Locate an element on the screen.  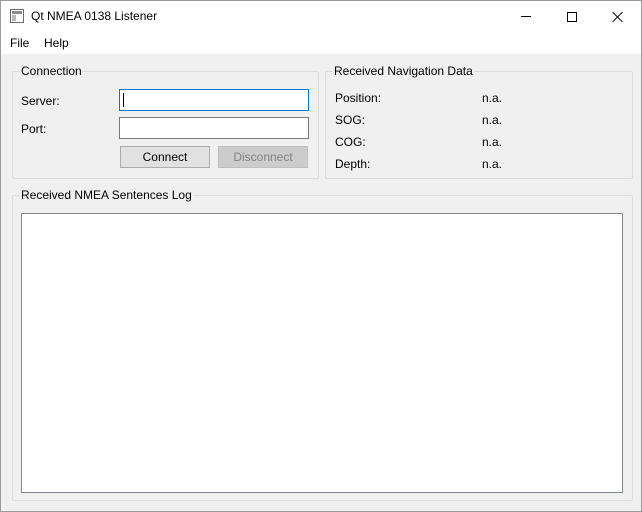
depth-value: n.a. is located at coordinates (492, 164).